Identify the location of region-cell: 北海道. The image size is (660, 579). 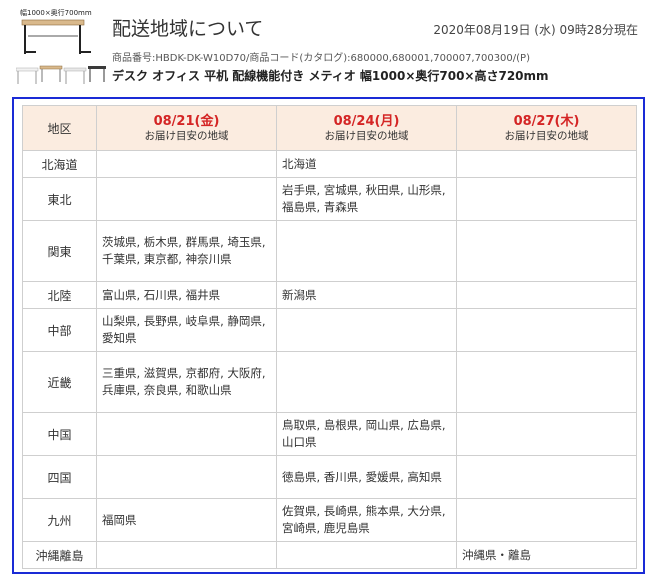
(59, 164).